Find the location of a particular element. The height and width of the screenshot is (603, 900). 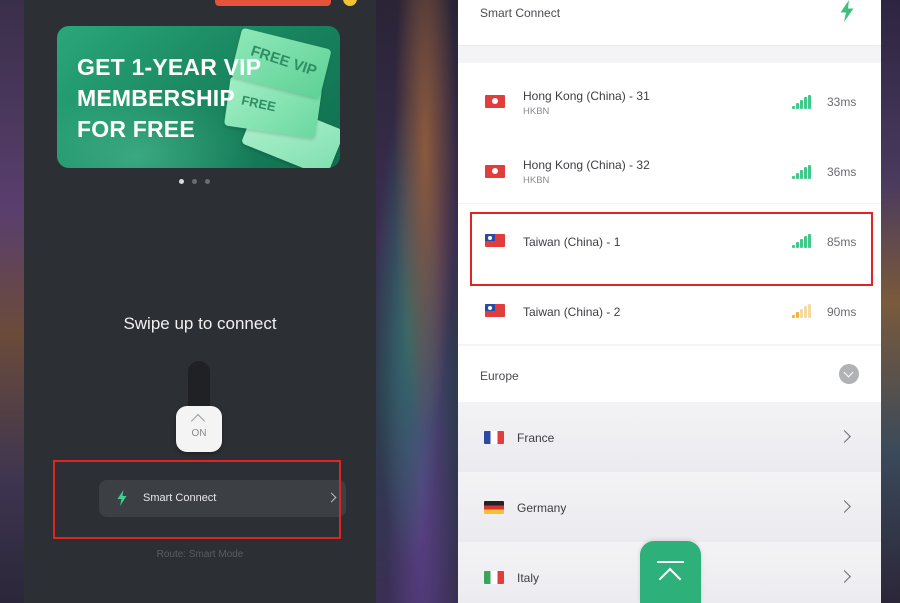

route-mode-text: Route: Smart Mode is located at coordinates (200, 554).